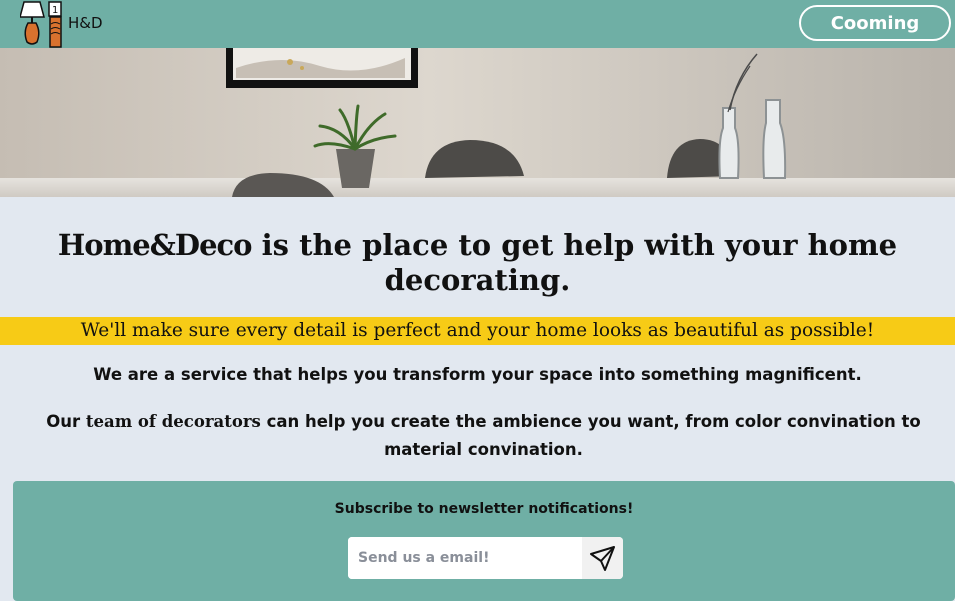  What do you see at coordinates (155, 245) in the screenshot?
I see `headline-brand: Home&Deco` at bounding box center [155, 245].